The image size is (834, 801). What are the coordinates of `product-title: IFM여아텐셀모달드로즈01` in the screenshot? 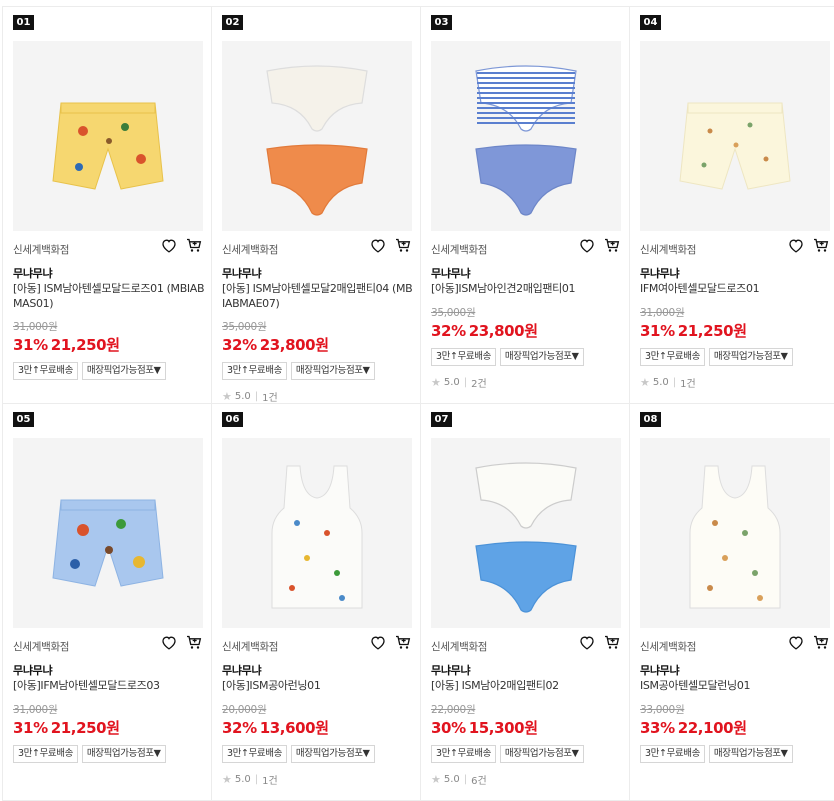 It's located at (736, 288).